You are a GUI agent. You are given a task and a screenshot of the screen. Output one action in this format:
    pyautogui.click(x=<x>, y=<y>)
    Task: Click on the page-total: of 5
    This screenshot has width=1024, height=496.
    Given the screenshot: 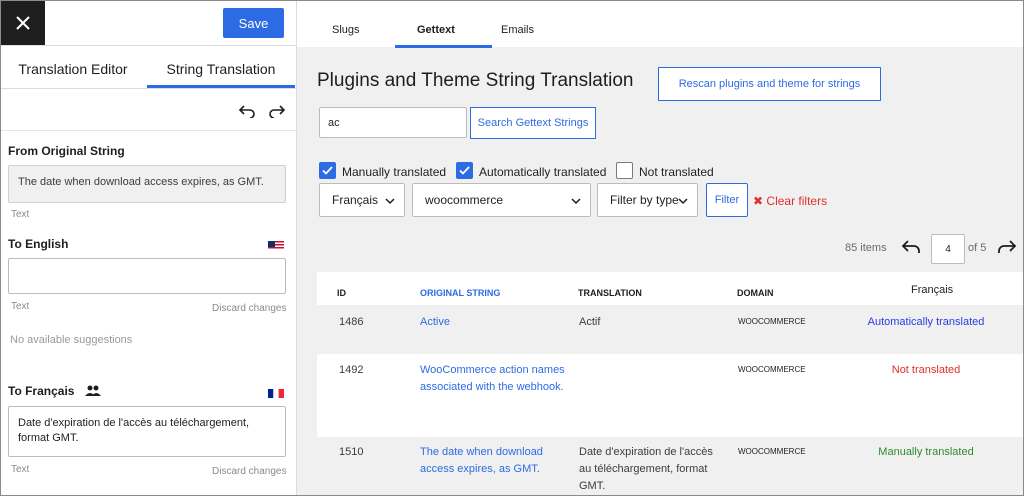 What is the action you would take?
    pyautogui.click(x=977, y=248)
    